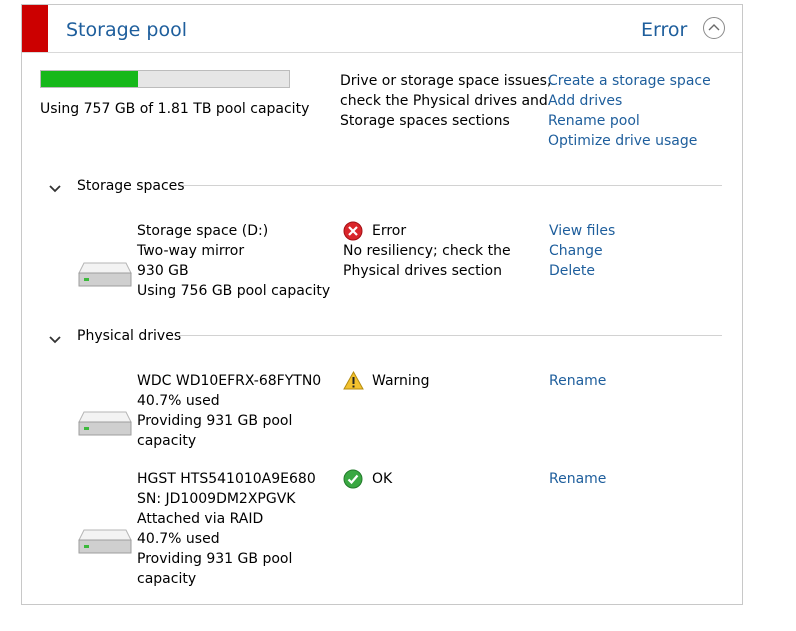 The height and width of the screenshot is (631, 796). What do you see at coordinates (425, 121) in the screenshot?
I see `pool-message-line-3: Storage spaces sections` at bounding box center [425, 121].